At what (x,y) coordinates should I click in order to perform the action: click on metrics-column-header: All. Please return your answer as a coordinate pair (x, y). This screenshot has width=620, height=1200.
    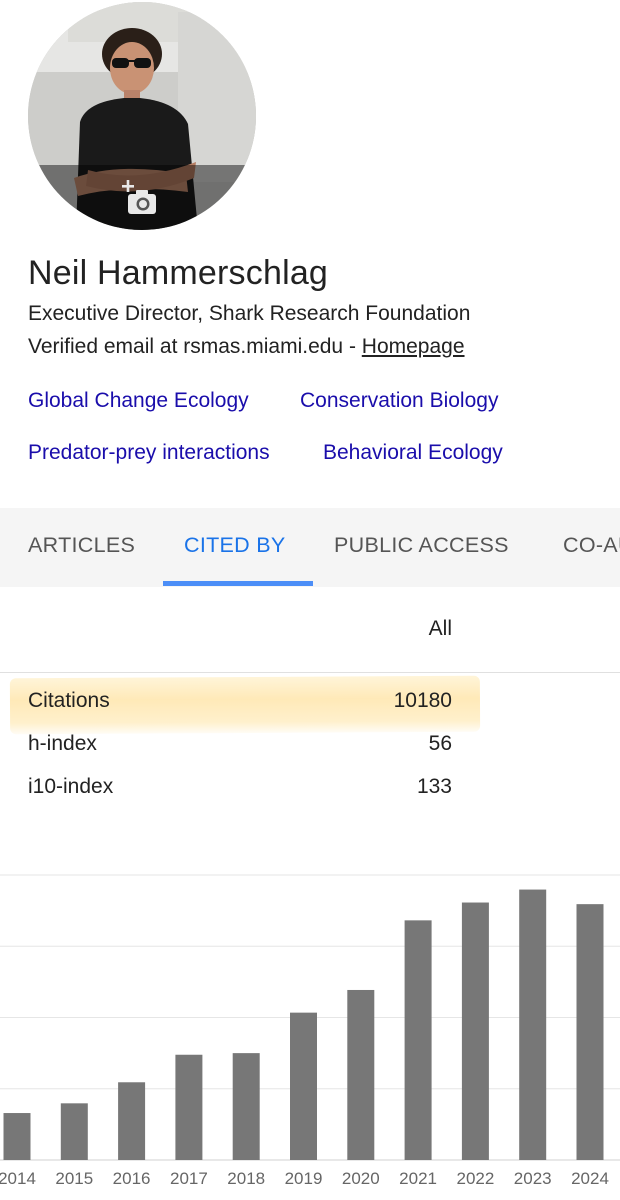
    Looking at the image, I should click on (440, 628).